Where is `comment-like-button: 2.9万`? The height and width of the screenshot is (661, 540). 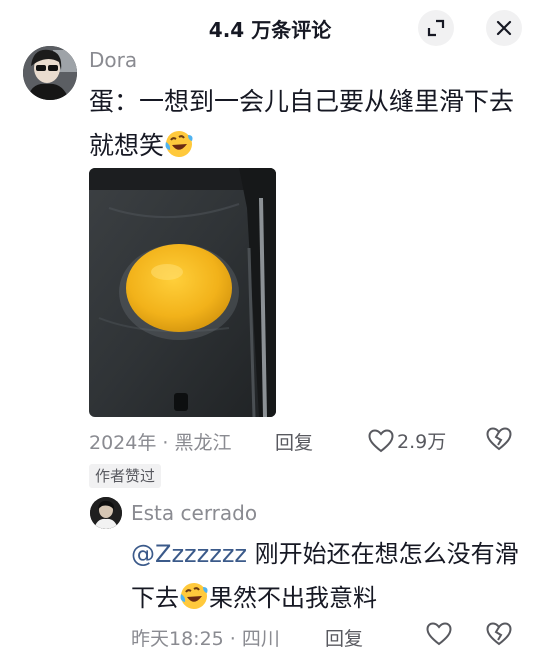
comment-like-button: 2.9万 is located at coordinates (407, 440).